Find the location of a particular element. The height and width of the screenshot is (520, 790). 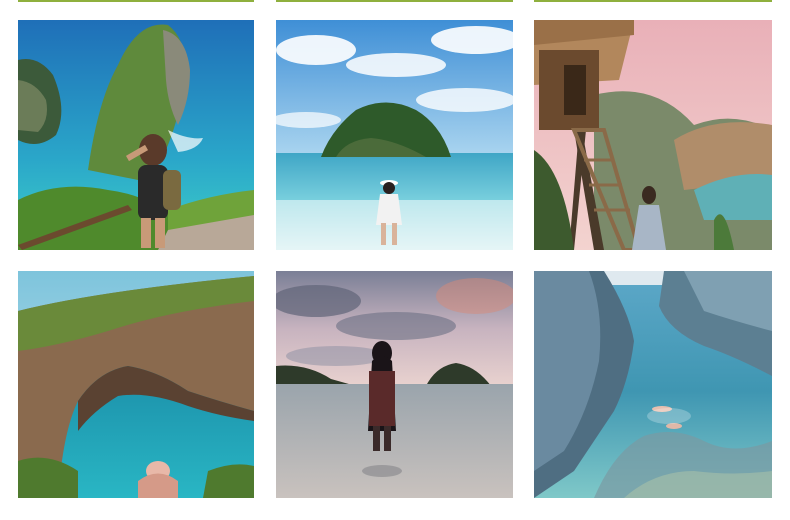

gallery-photo-rocky-channel is located at coordinates (653, 384).